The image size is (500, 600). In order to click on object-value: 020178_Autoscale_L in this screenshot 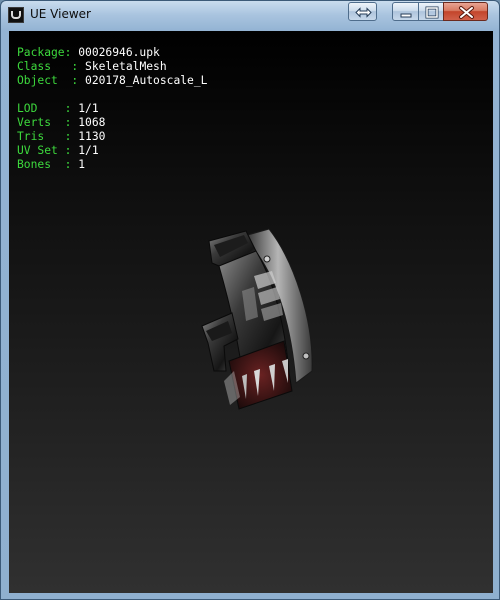, I will do `click(146, 80)`.